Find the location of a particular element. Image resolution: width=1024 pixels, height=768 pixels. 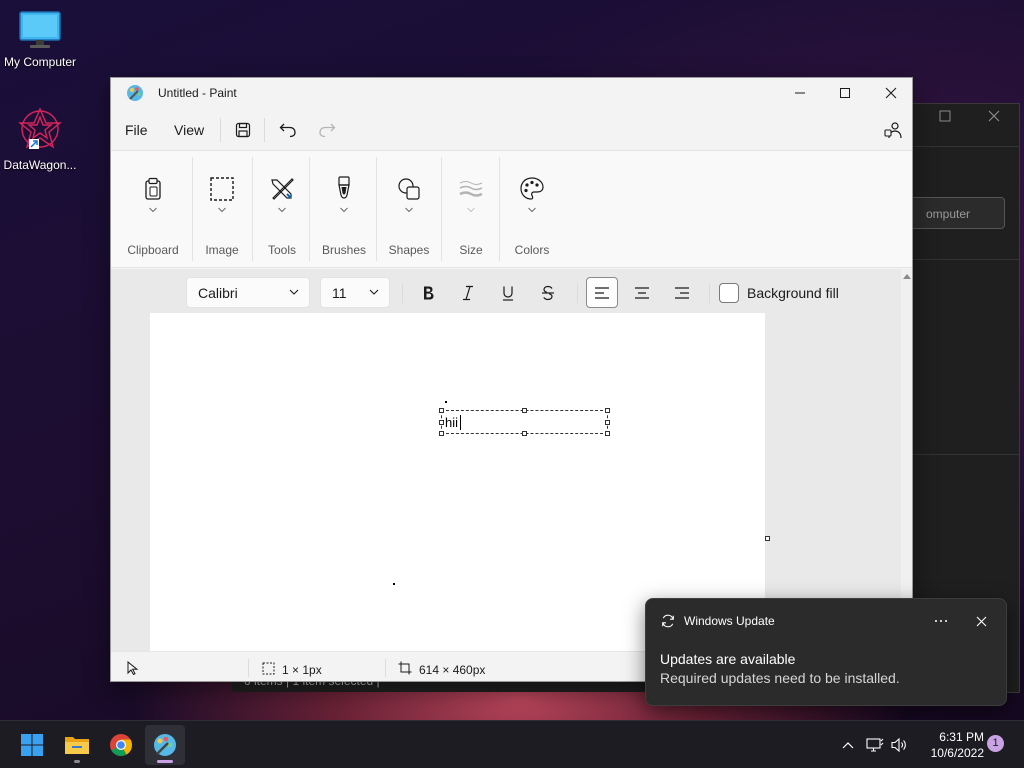

volume-icon is located at coordinates (898, 745).